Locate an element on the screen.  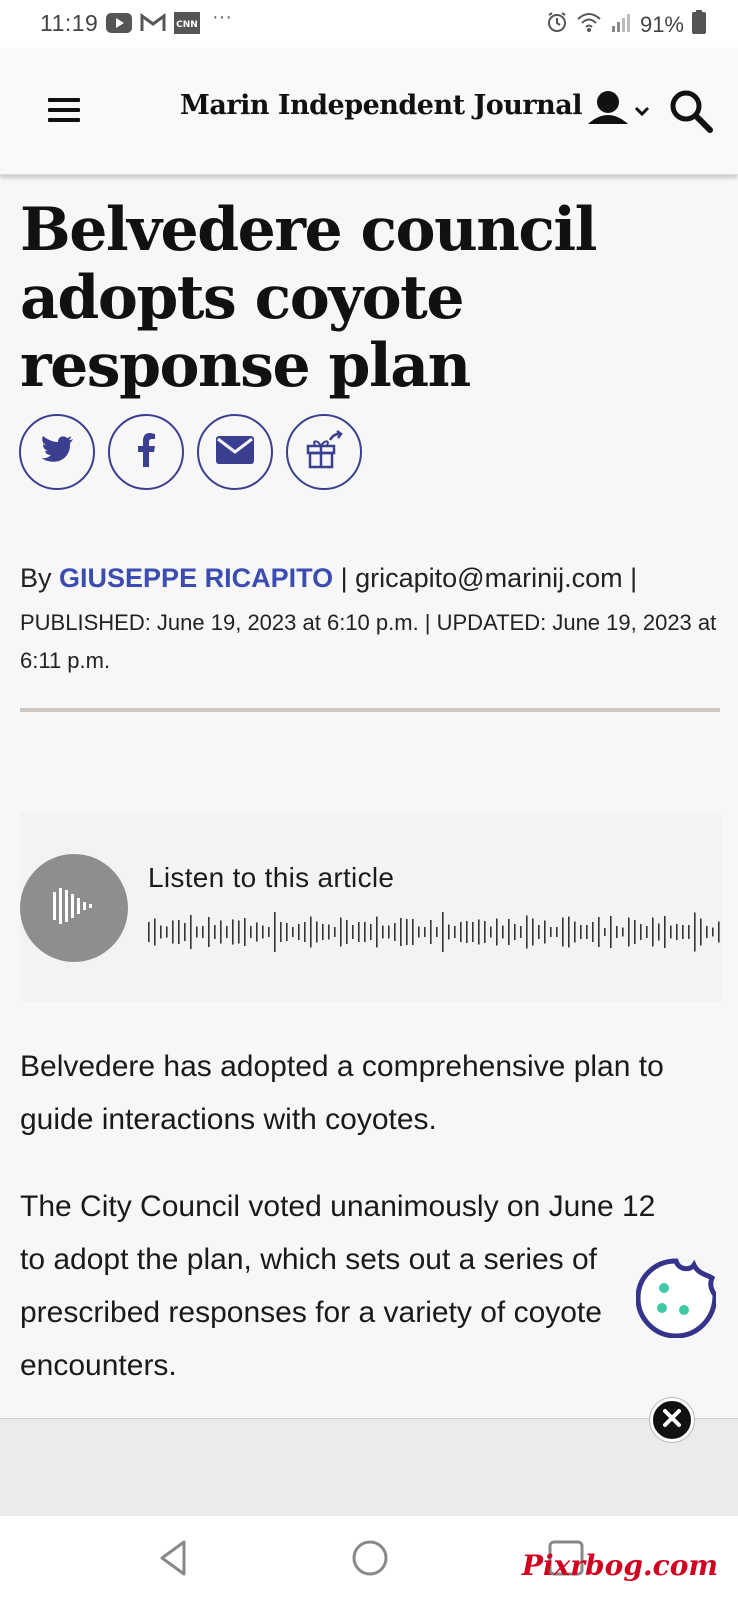
ad-close-button is located at coordinates (672, 1420).